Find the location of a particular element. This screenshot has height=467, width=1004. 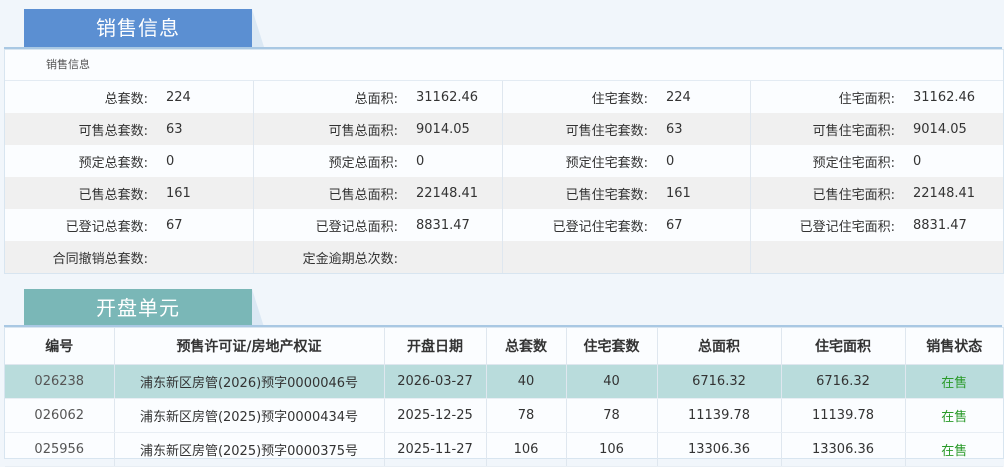

tab-sales-info: 销售信息 is located at coordinates (144, 28).